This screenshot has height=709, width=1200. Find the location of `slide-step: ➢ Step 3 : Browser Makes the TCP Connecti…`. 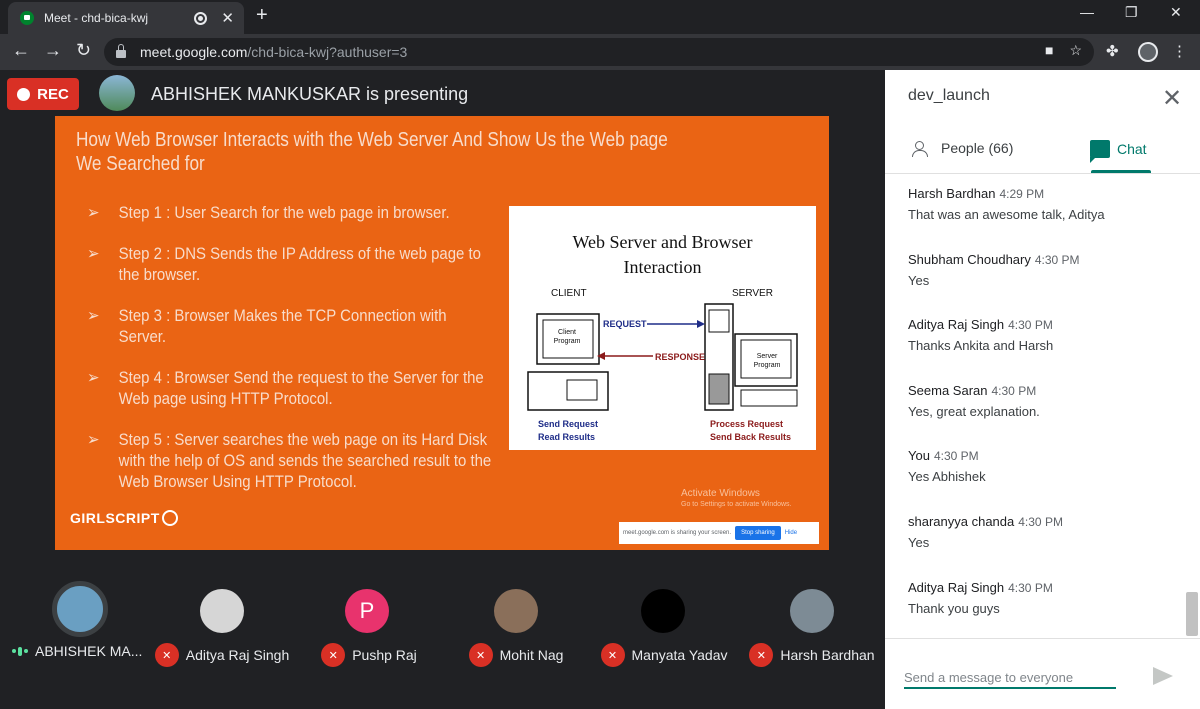

slide-step: ➢ Step 3 : Browser Makes the TCP Connecti… is located at coordinates (289, 326).